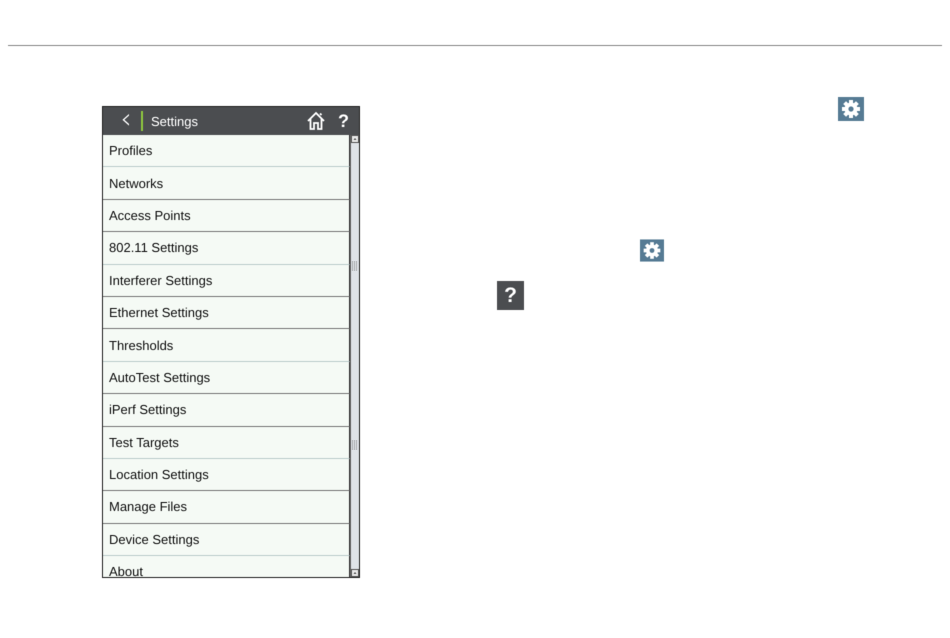 The image size is (950, 638). What do you see at coordinates (343, 121) in the screenshot?
I see `help-button: ?` at bounding box center [343, 121].